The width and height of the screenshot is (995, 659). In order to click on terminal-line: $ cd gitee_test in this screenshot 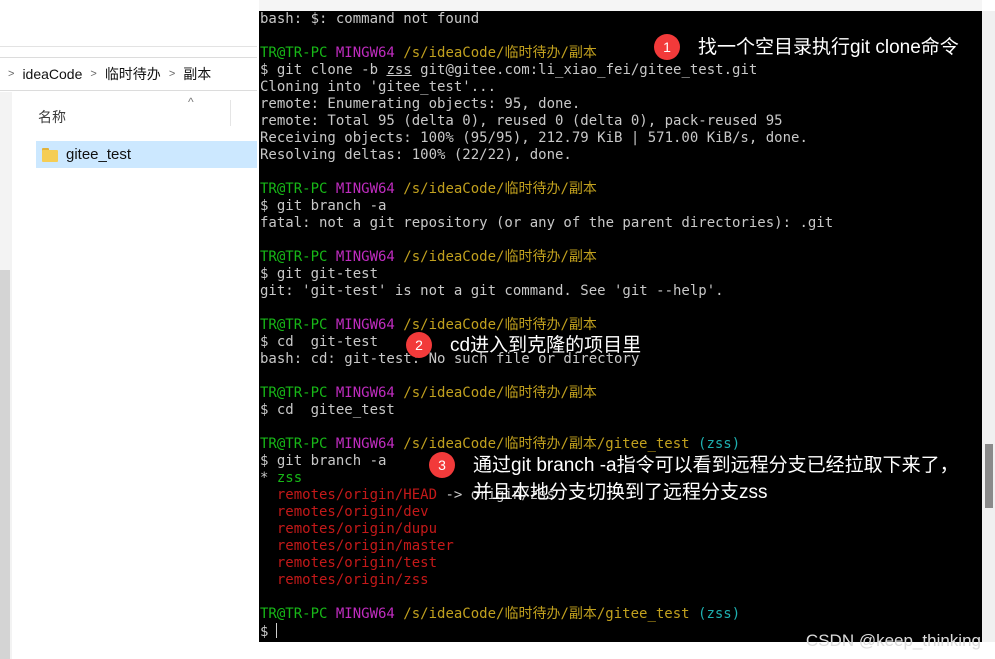, I will do `click(546, 410)`.